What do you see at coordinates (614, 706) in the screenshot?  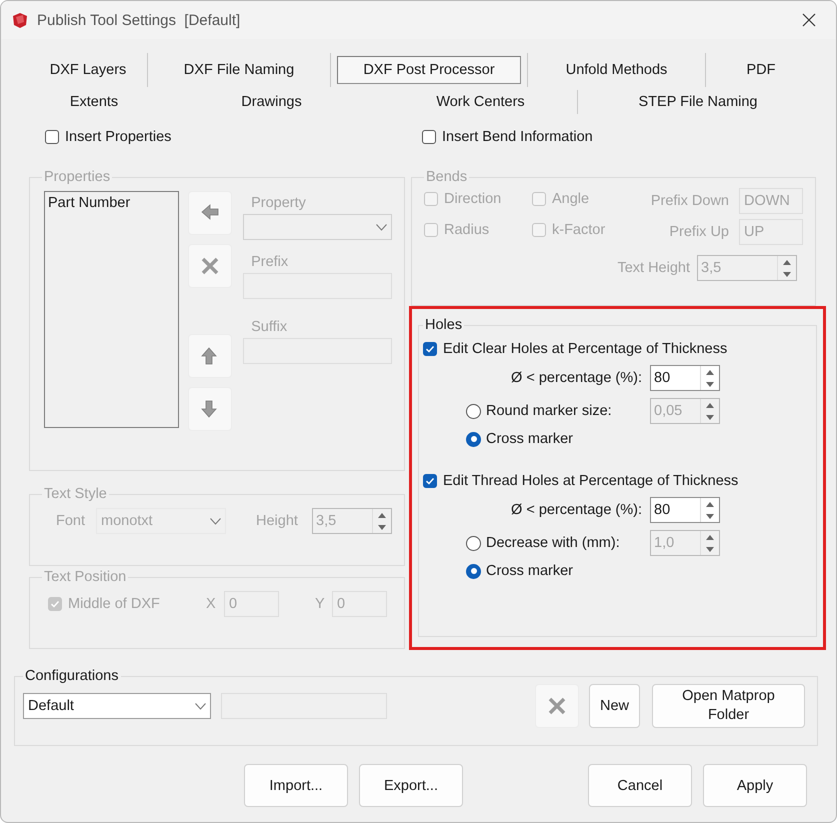 I see `new-button: New` at bounding box center [614, 706].